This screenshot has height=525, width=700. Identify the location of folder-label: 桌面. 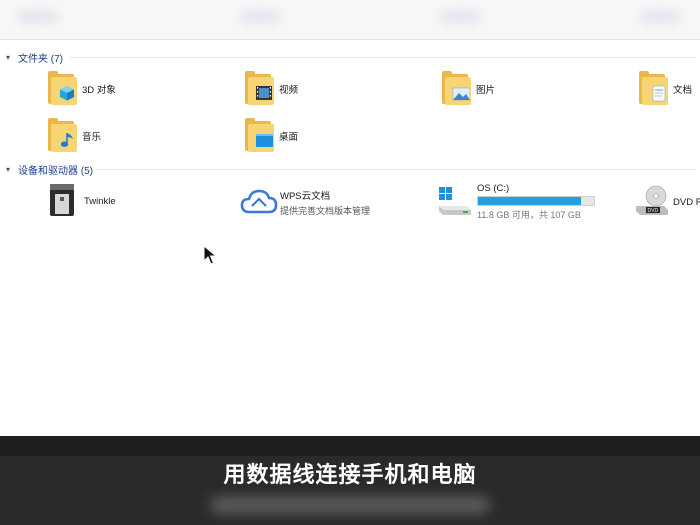
(289, 137).